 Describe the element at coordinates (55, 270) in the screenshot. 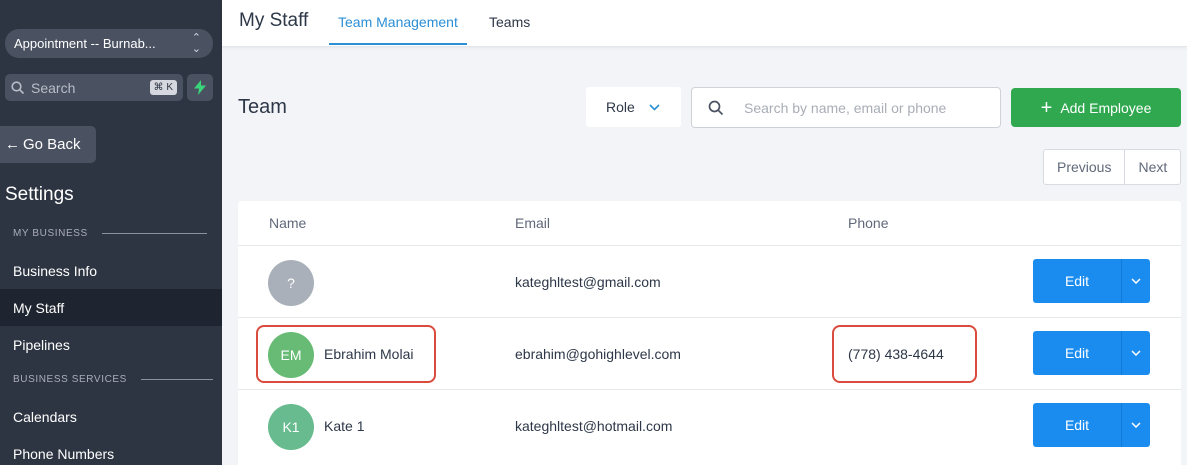

I see `sidebar-item-label: Business Info` at that location.